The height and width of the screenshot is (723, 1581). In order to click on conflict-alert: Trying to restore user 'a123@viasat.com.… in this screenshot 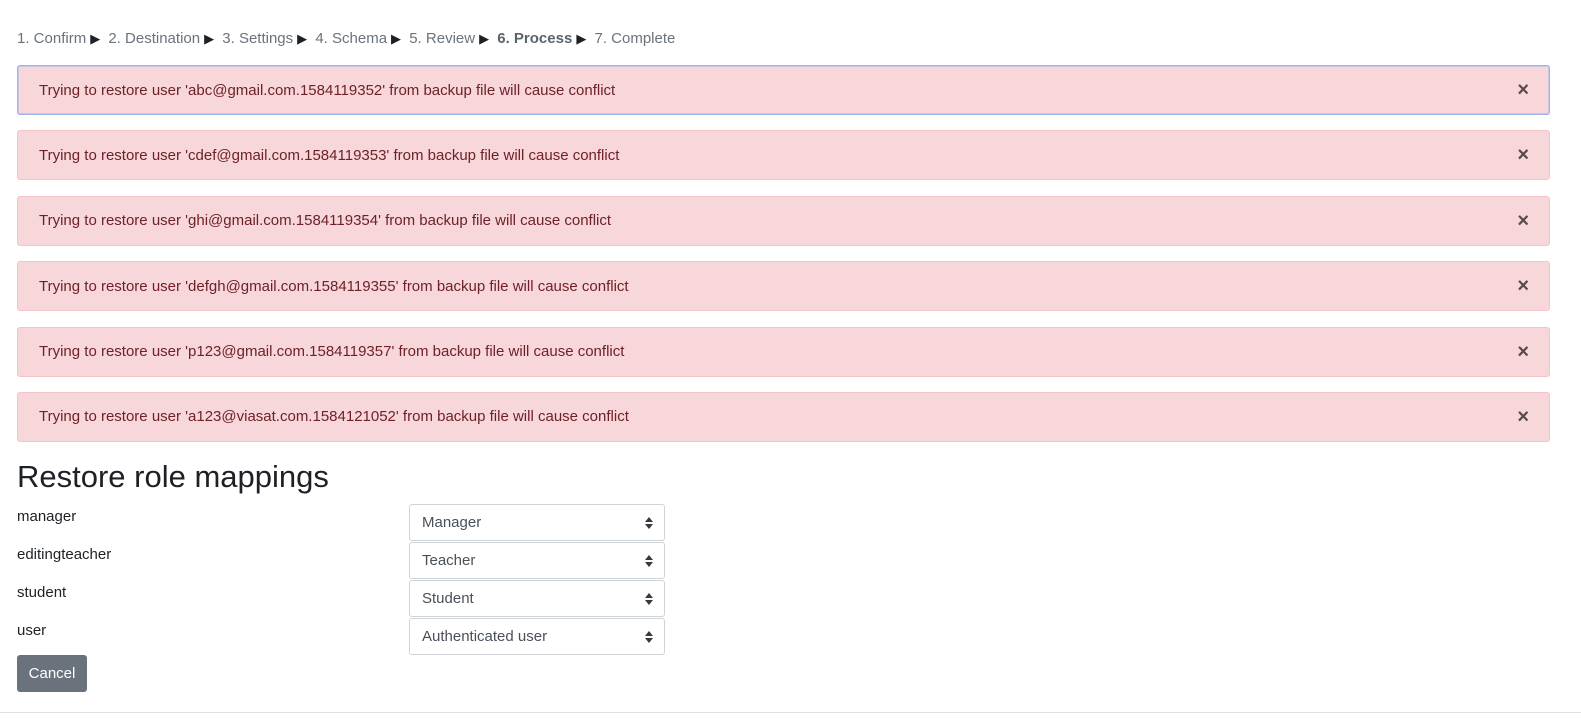, I will do `click(783, 416)`.